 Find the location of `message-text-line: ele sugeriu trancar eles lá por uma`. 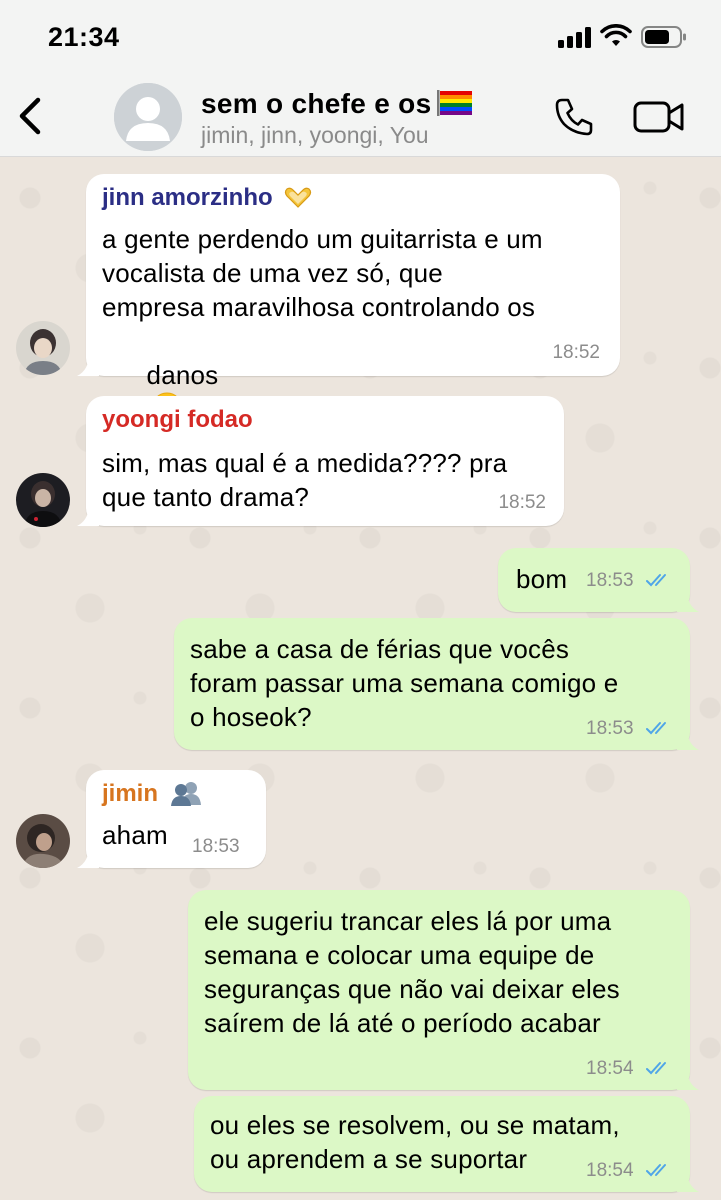

message-text-line: ele sugeriu trancar eles lá por uma is located at coordinates (408, 921).